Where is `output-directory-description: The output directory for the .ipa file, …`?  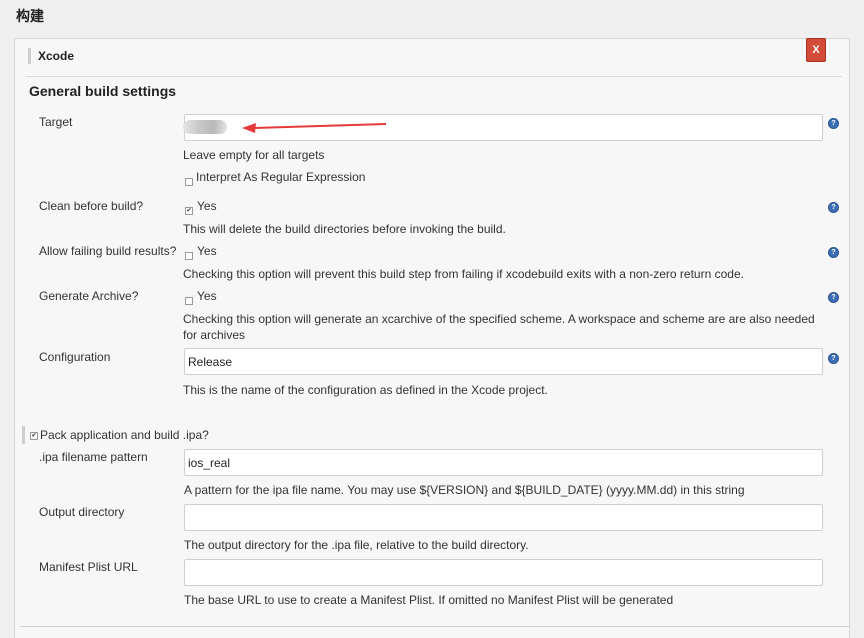 output-directory-description: The output directory for the .ipa file, … is located at coordinates (356, 545).